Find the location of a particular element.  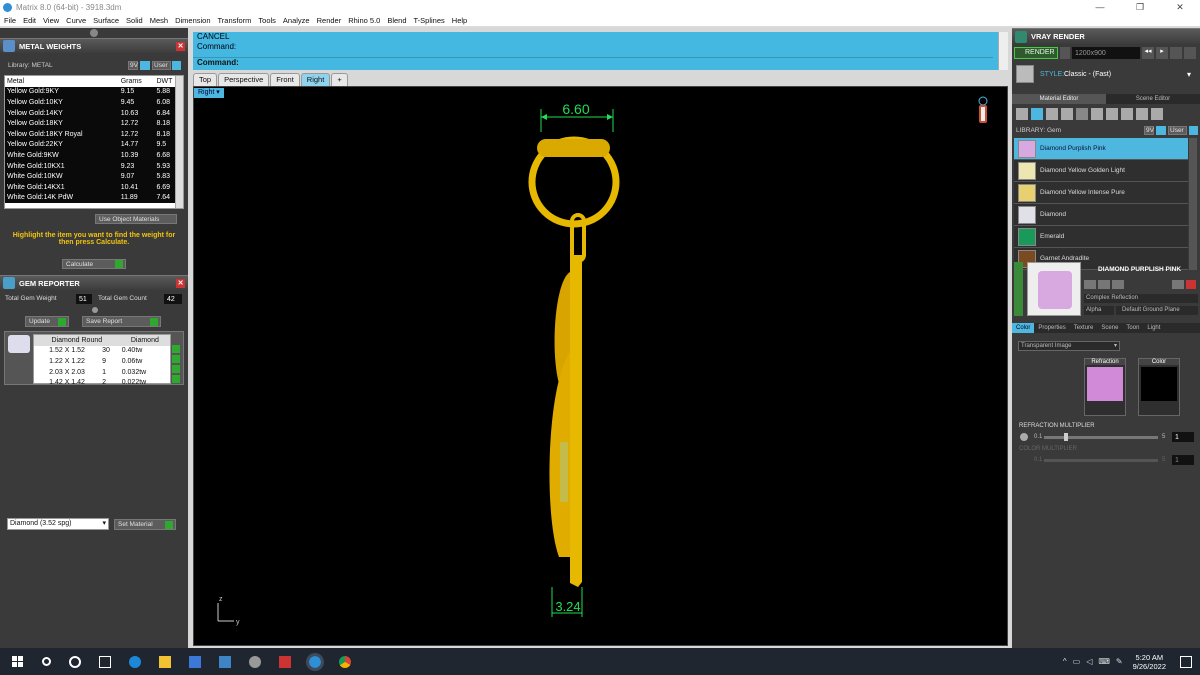

app-red-icon is located at coordinates (285, 661).